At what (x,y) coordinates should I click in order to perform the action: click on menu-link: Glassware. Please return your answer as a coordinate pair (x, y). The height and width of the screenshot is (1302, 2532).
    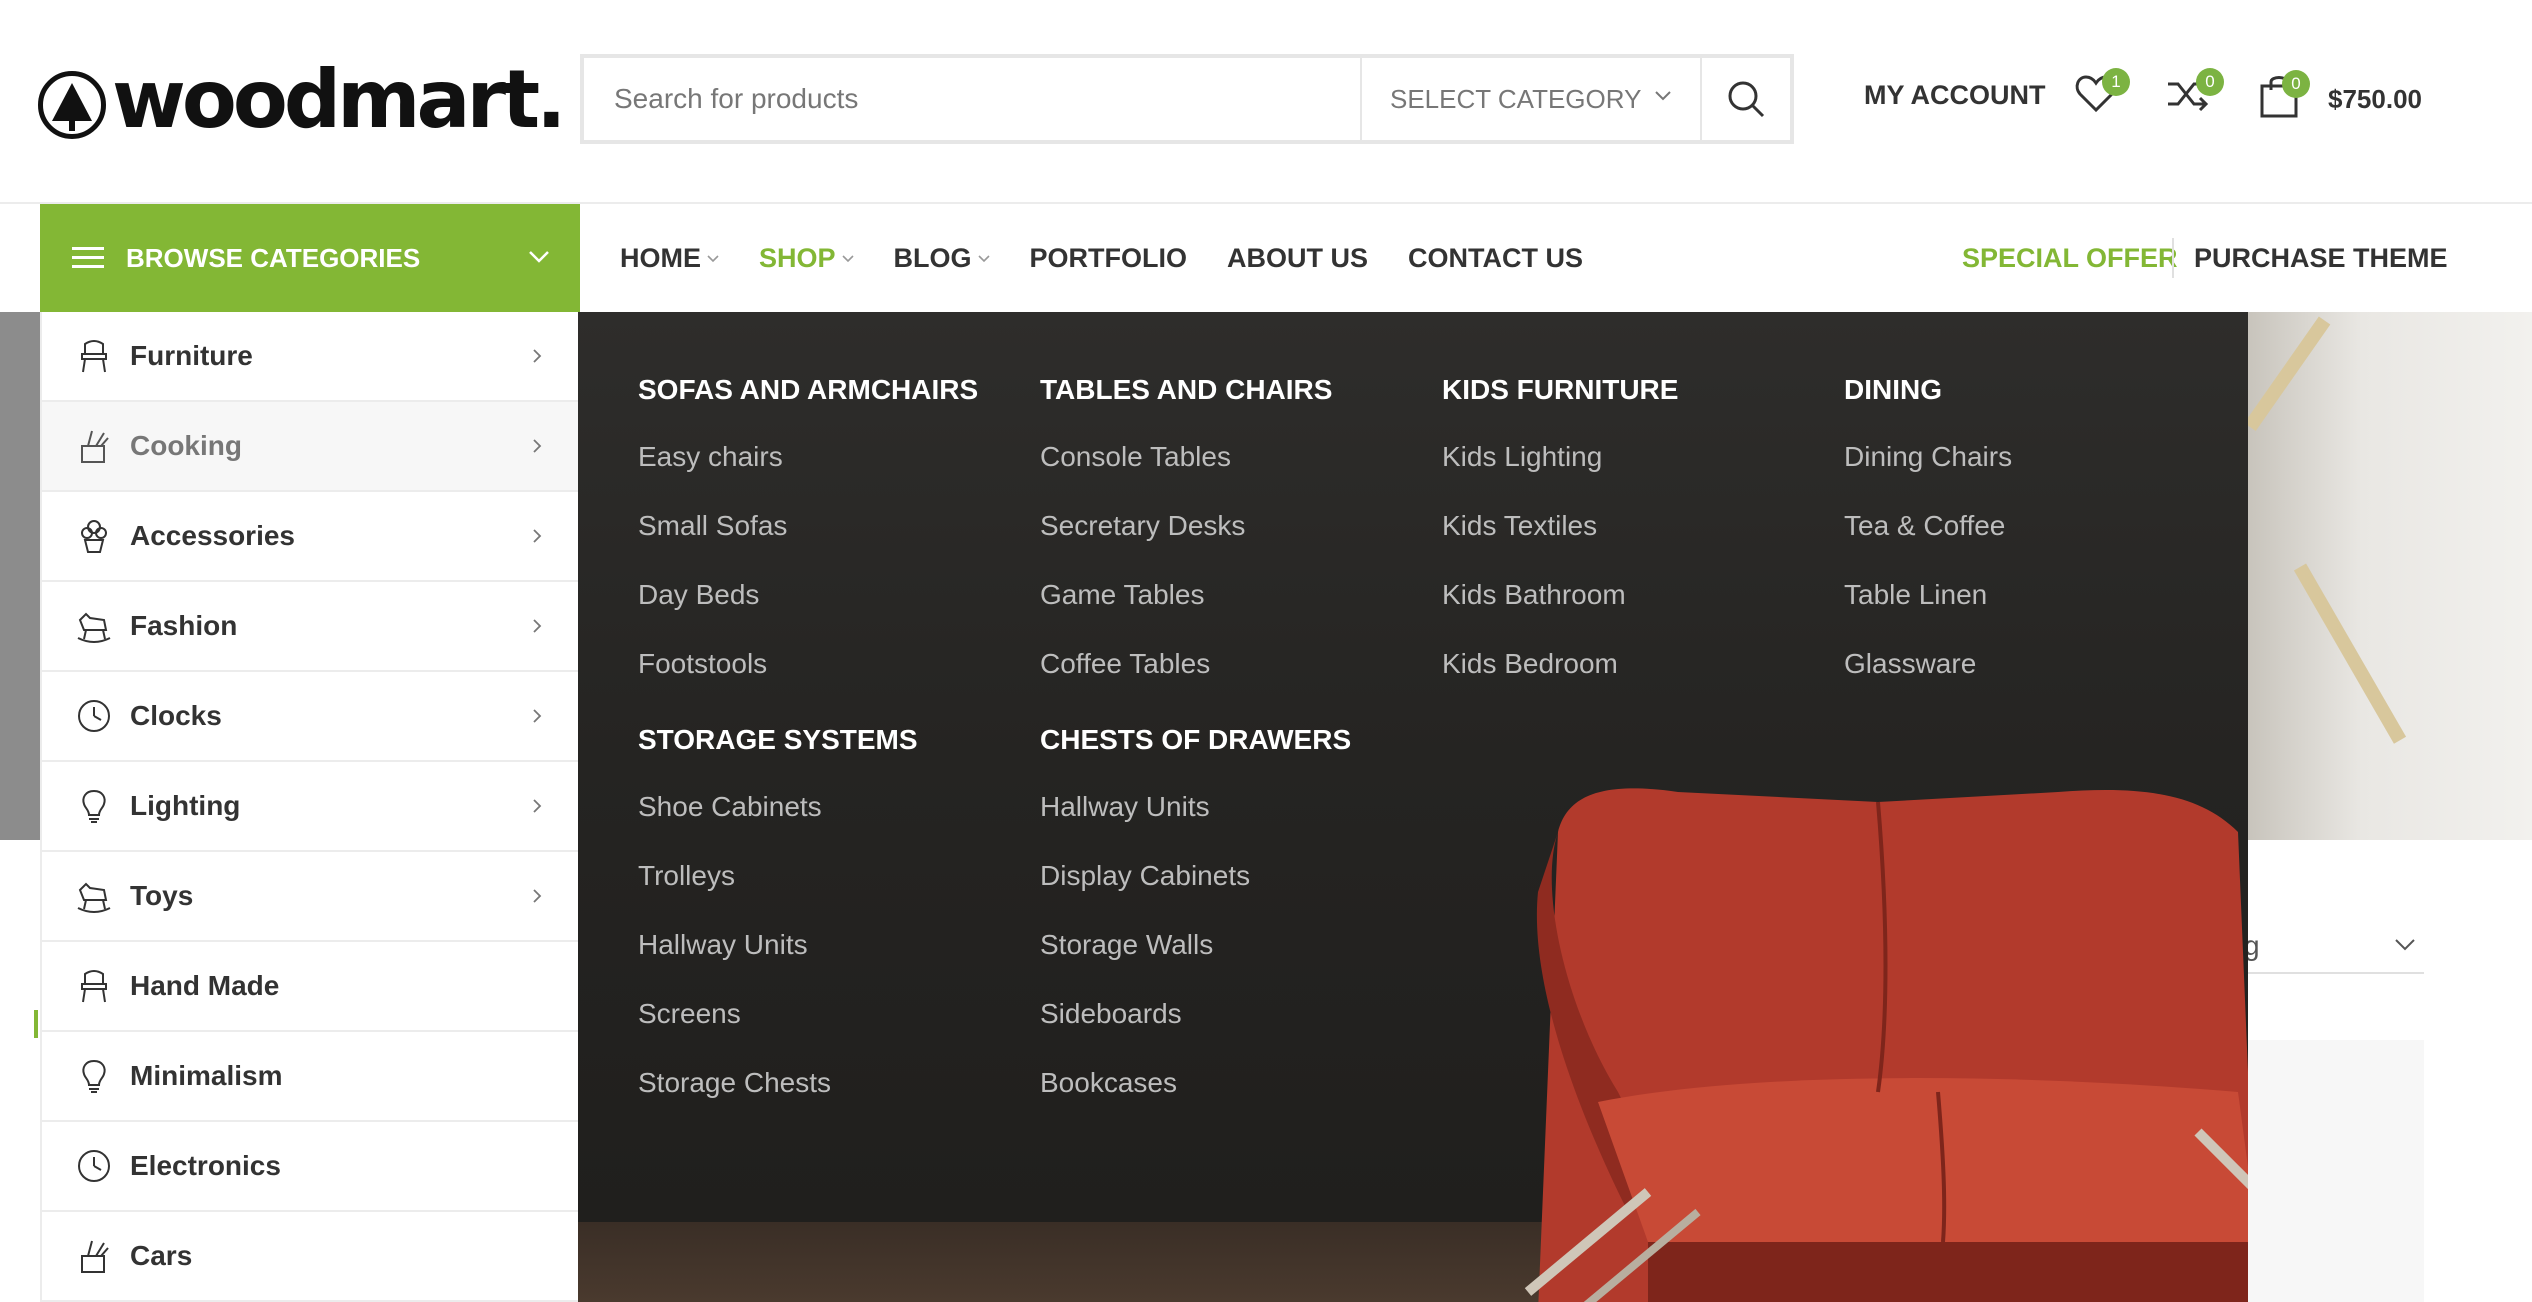
    Looking at the image, I should click on (1928, 663).